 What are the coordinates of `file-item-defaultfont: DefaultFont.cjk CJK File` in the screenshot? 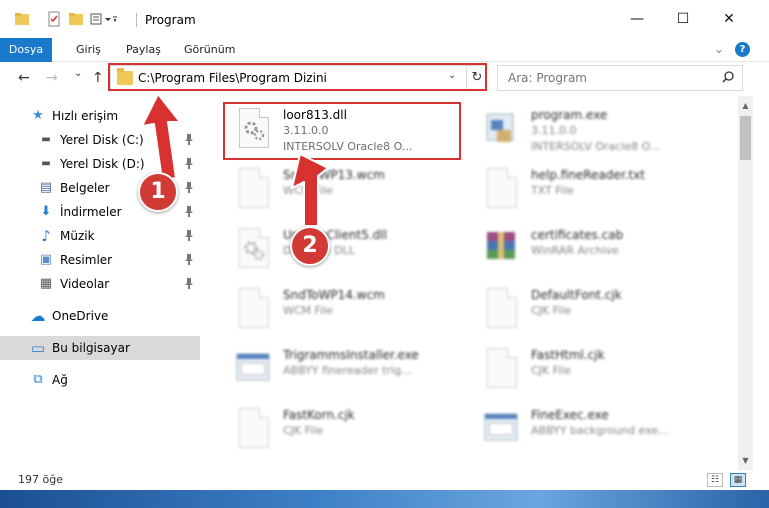 It's located at (598, 312).